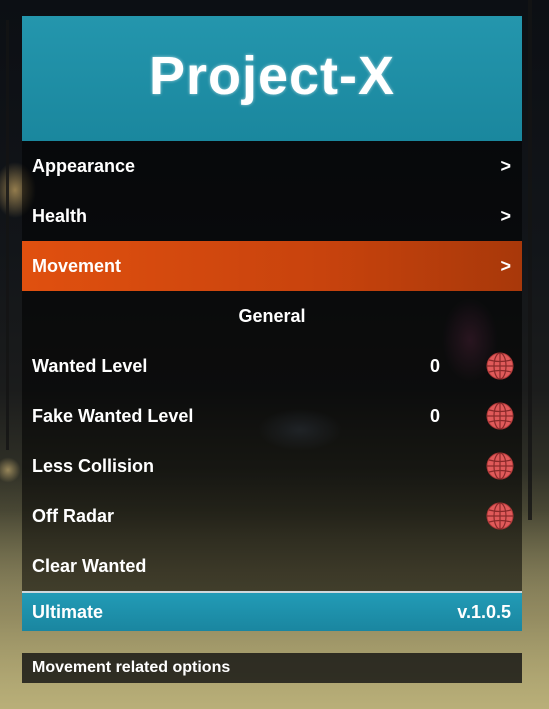 Image resolution: width=549 pixels, height=709 pixels. Describe the element at coordinates (77, 265) in the screenshot. I see `menu-item-label: Movement` at that location.